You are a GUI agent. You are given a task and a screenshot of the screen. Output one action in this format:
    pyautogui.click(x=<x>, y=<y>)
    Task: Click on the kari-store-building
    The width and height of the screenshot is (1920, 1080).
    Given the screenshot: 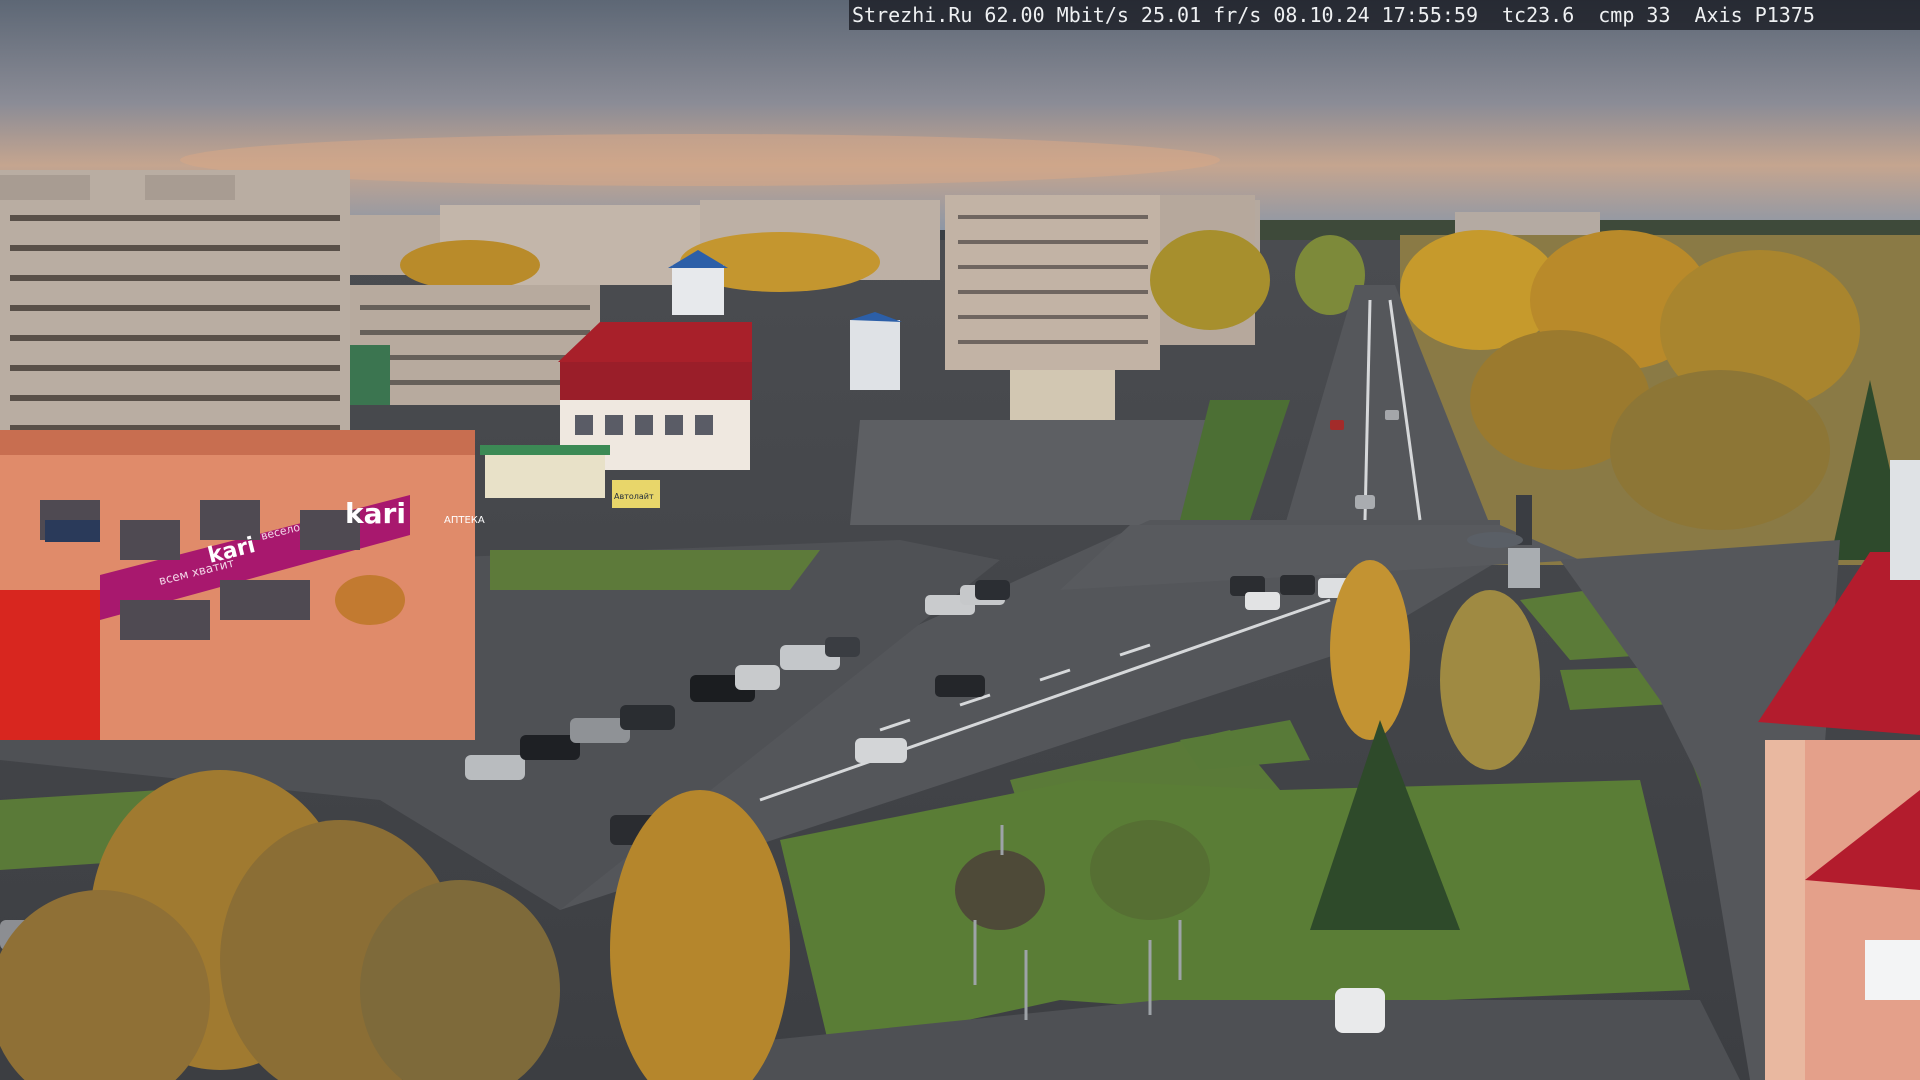 What is the action you would take?
    pyautogui.click(x=237, y=585)
    